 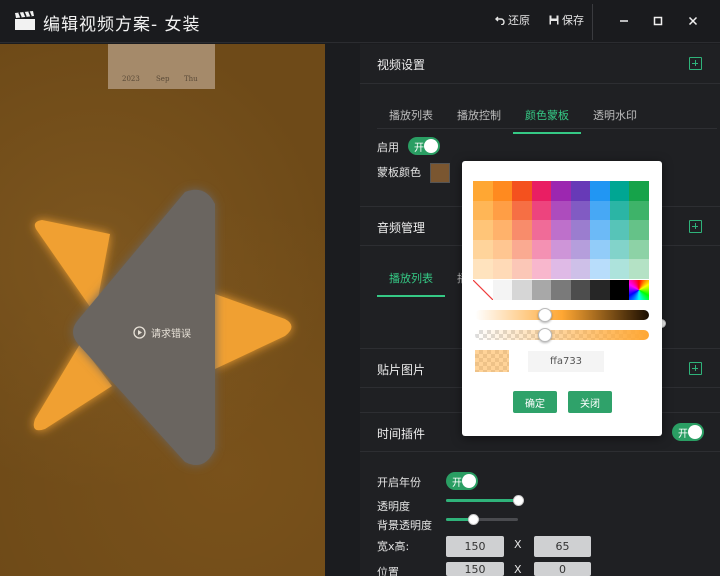 What do you see at coordinates (122, 25) in the screenshot?
I see `window-title: 编辑视频方案- 女装` at bounding box center [122, 25].